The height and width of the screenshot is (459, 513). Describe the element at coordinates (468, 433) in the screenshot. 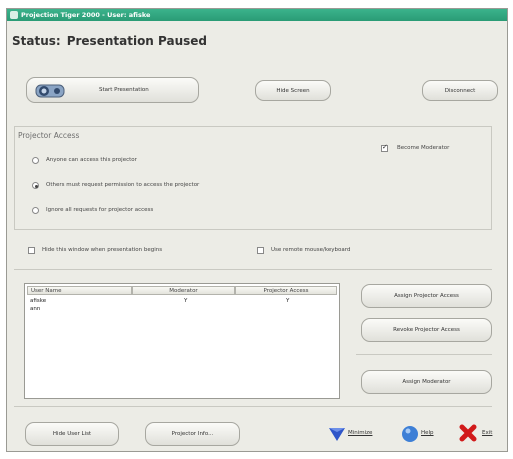

I see `exit-icon` at that location.